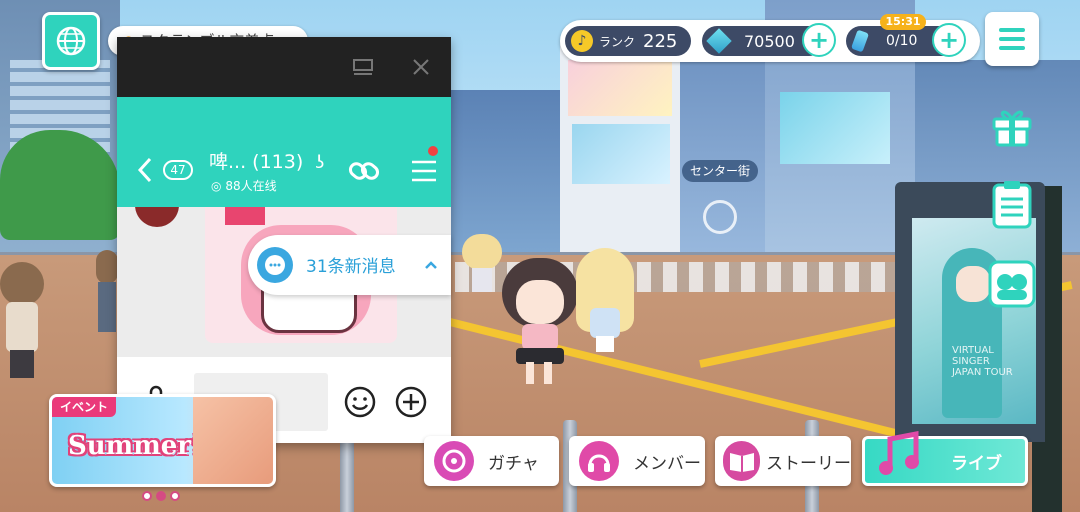  I want to click on event-tag: イベント, so click(84, 407).